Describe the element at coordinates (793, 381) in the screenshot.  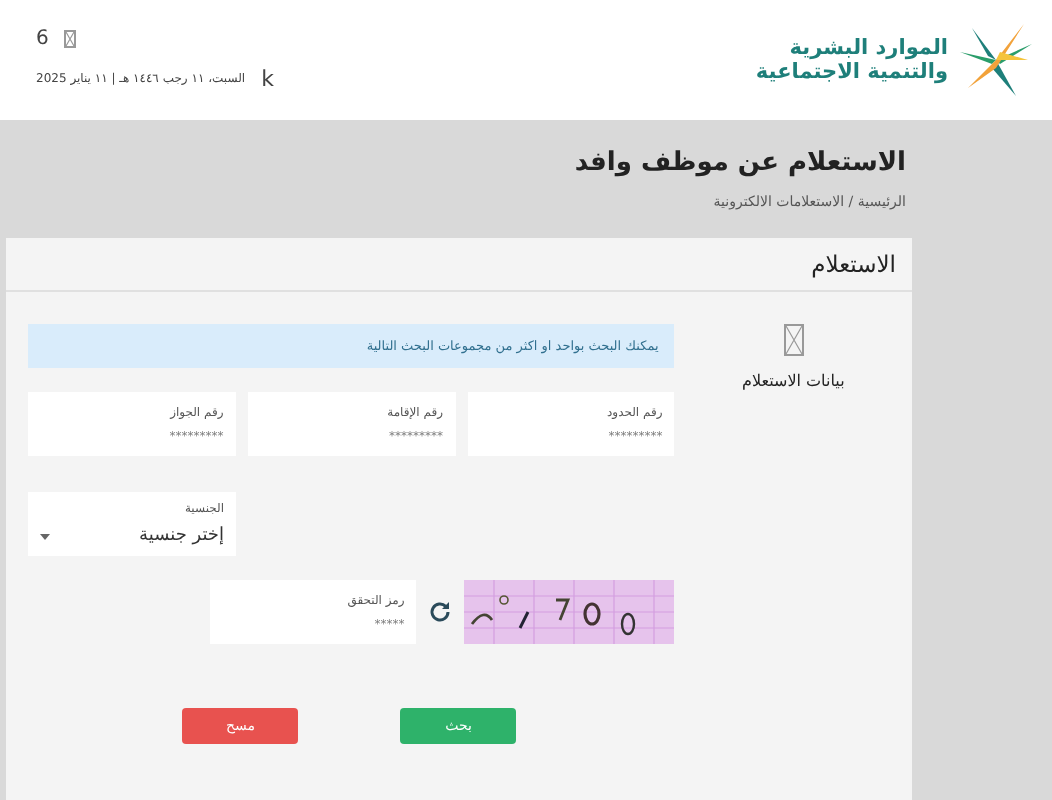
I see `section-label: بيانات الاستعلام` at that location.